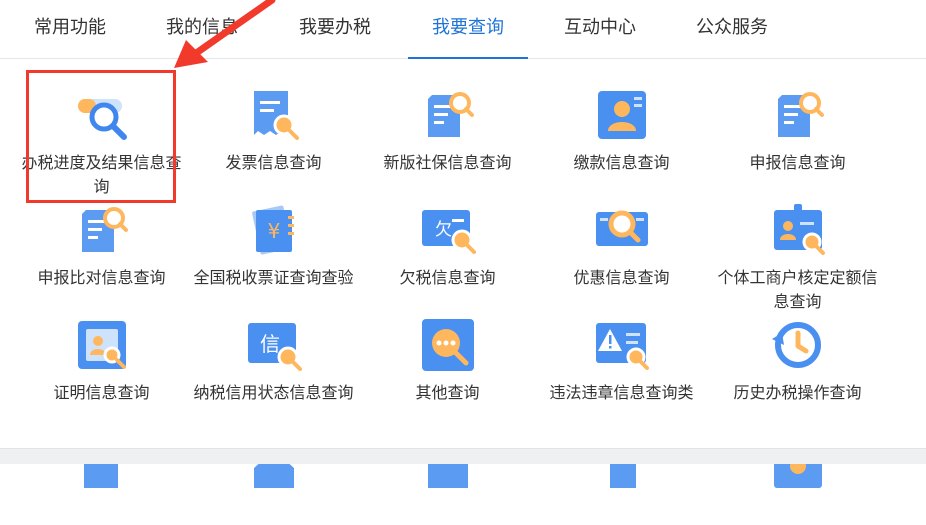  What do you see at coordinates (101, 392) in the screenshot?
I see `query-item-label: 证明信息查询` at bounding box center [101, 392].